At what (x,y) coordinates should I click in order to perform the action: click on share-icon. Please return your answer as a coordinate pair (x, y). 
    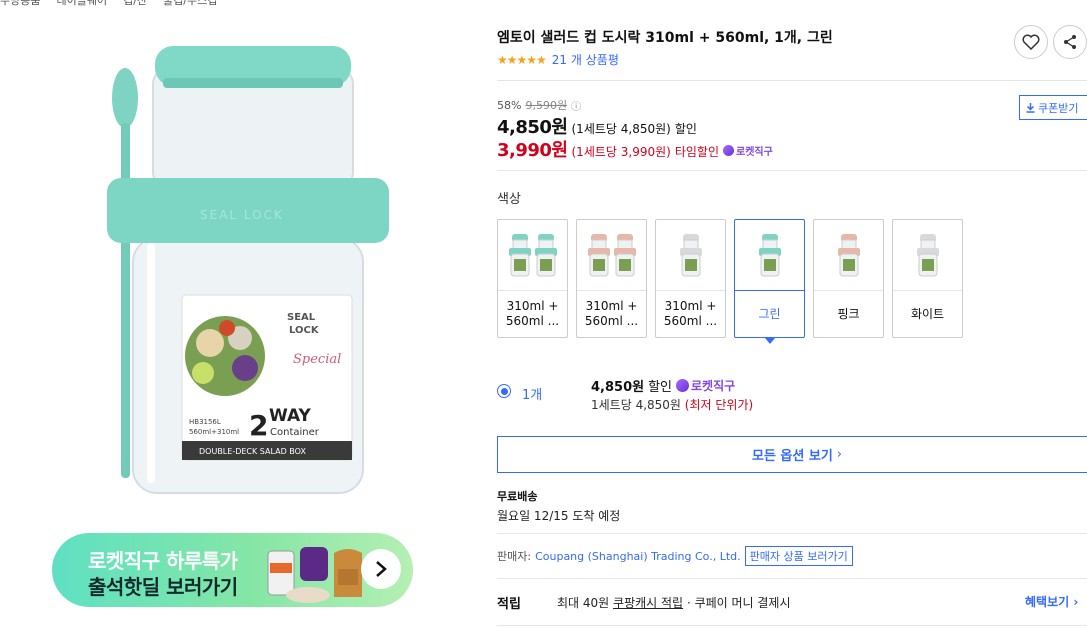
    Looking at the image, I should click on (1070, 42).